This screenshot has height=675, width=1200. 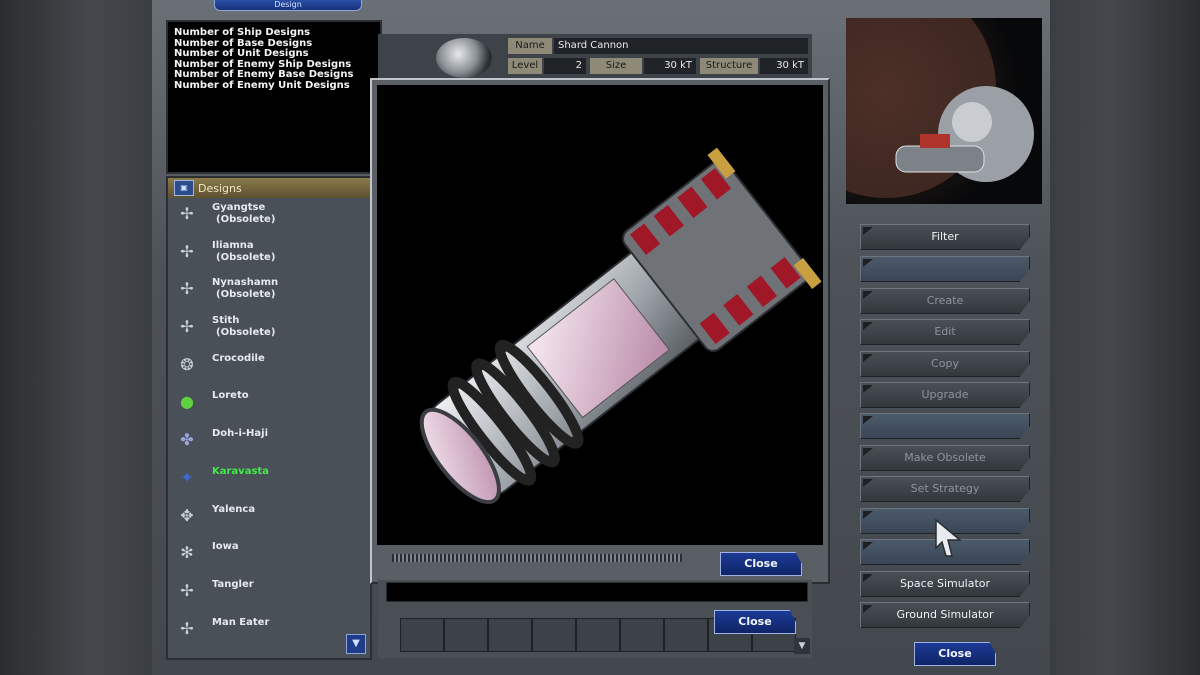 I want to click on design-name: Doh-i-Haji, so click(x=240, y=434).